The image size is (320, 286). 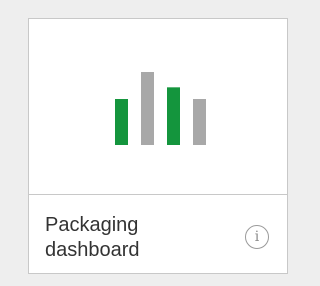 I want to click on info-icon: i, so click(x=257, y=237).